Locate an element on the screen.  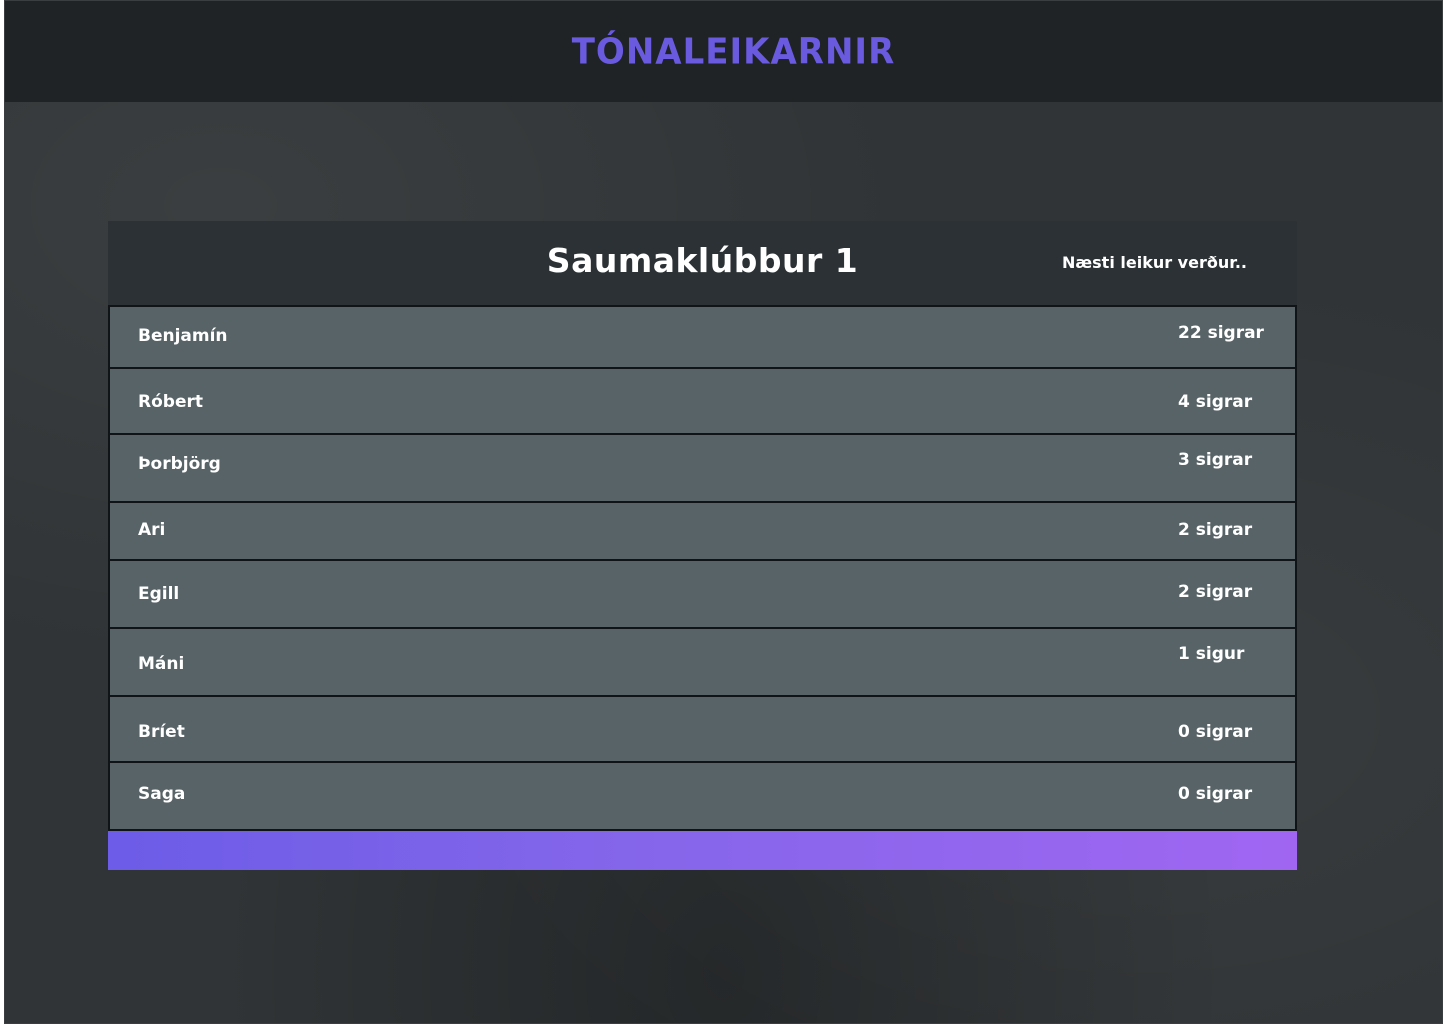
player-name: Bríet is located at coordinates (161, 732).